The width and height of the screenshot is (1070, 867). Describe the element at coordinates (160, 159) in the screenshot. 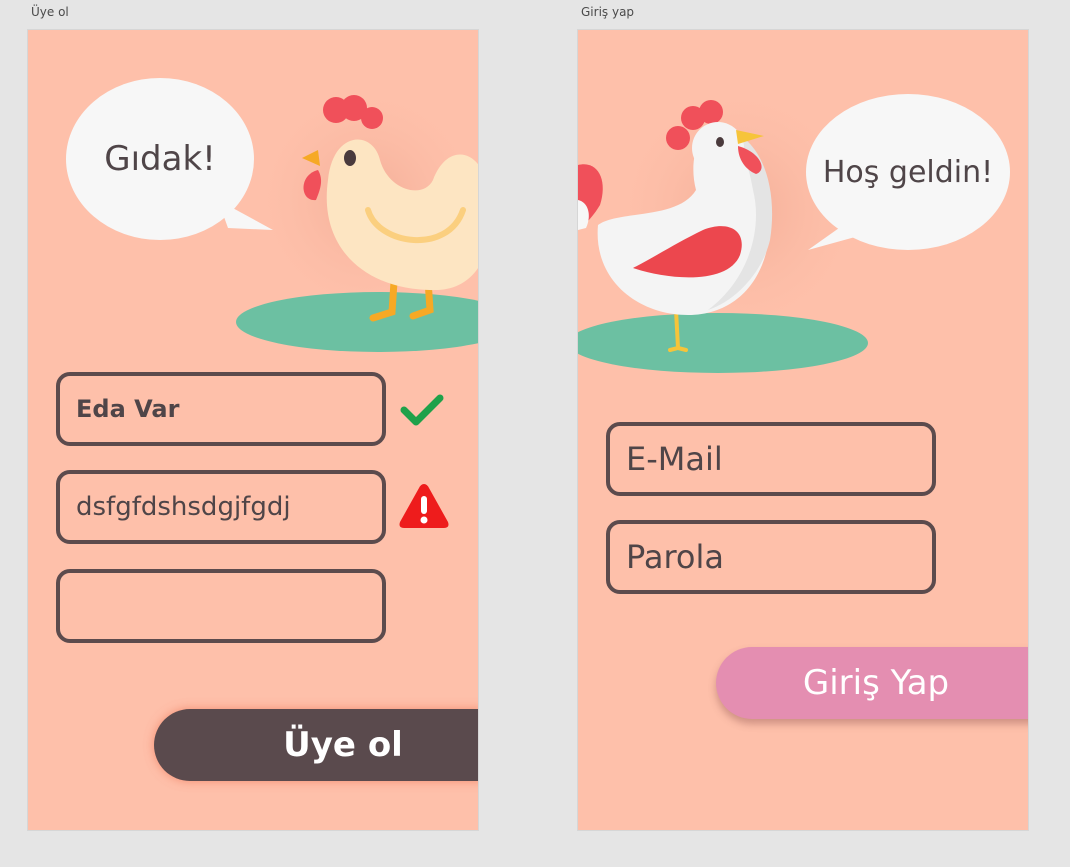

I see `speech-text: Gıdak!` at that location.